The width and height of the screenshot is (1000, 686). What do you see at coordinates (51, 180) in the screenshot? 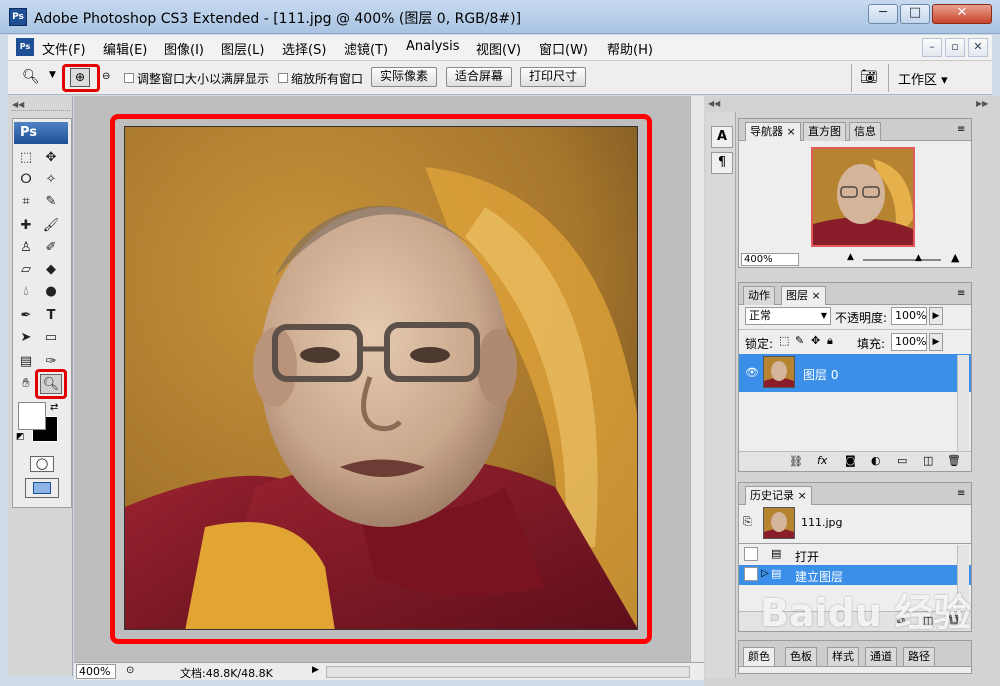
I see `magic-wand-icon: ✧` at bounding box center [51, 180].